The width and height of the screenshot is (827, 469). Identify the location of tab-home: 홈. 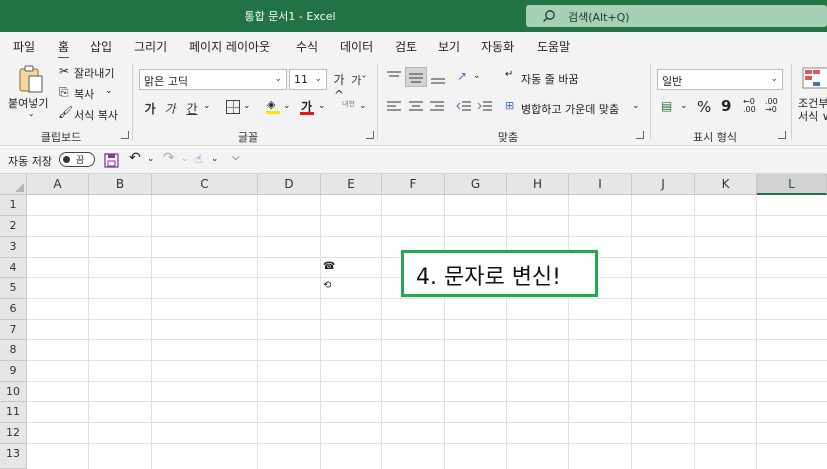
(64, 48).